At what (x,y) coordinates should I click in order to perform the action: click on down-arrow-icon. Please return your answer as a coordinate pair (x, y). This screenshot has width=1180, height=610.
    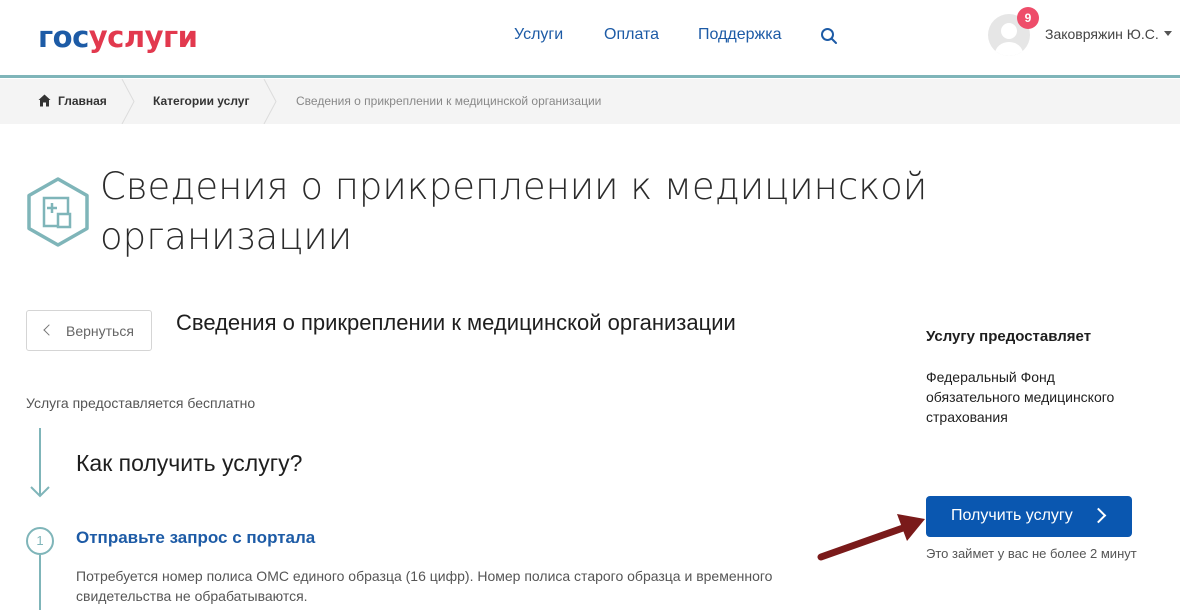
    Looking at the image, I should click on (40, 463).